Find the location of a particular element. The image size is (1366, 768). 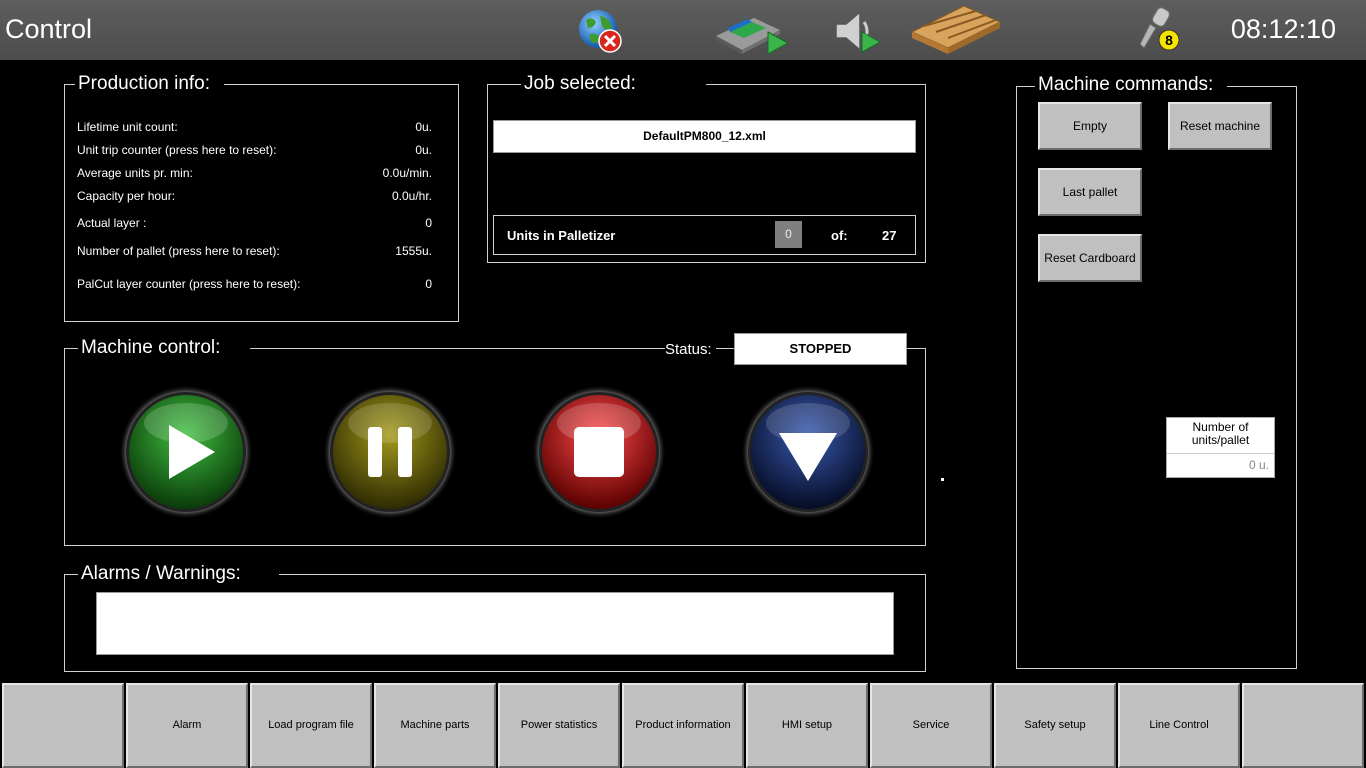

indicator-dot is located at coordinates (942, 479).